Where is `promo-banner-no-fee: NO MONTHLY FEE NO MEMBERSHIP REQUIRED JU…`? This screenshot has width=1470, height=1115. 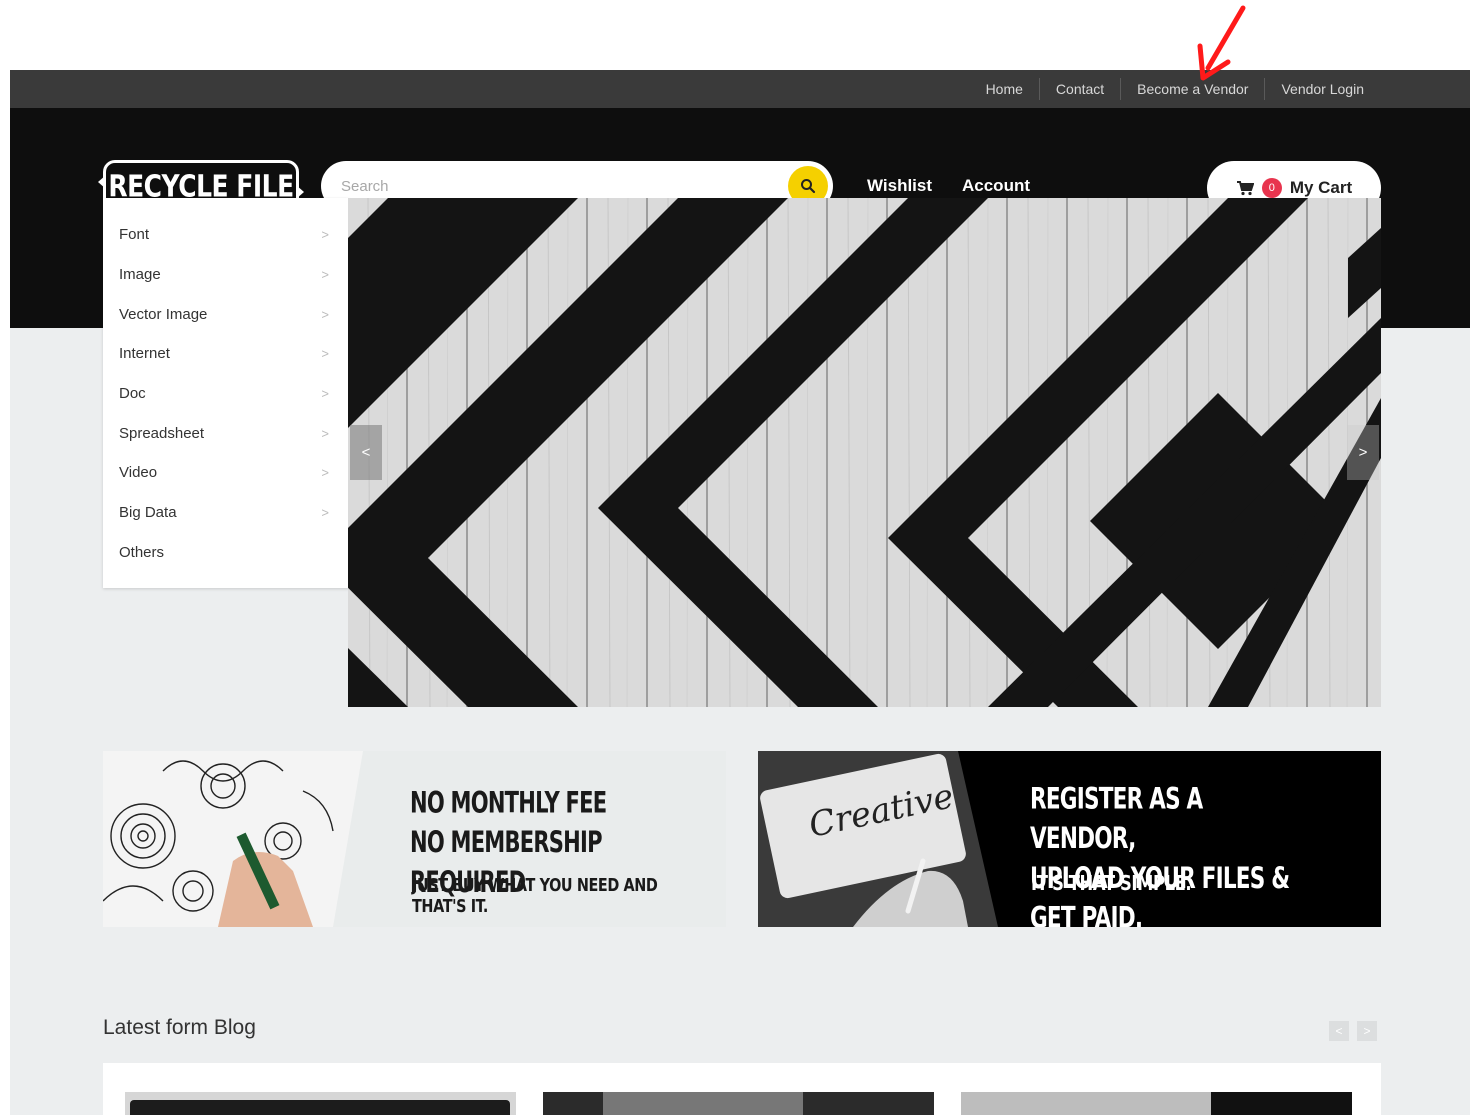
promo-banner-no-fee: NO MONTHLY FEE NO MEMBERSHIP REQUIRED JU… is located at coordinates (414, 839).